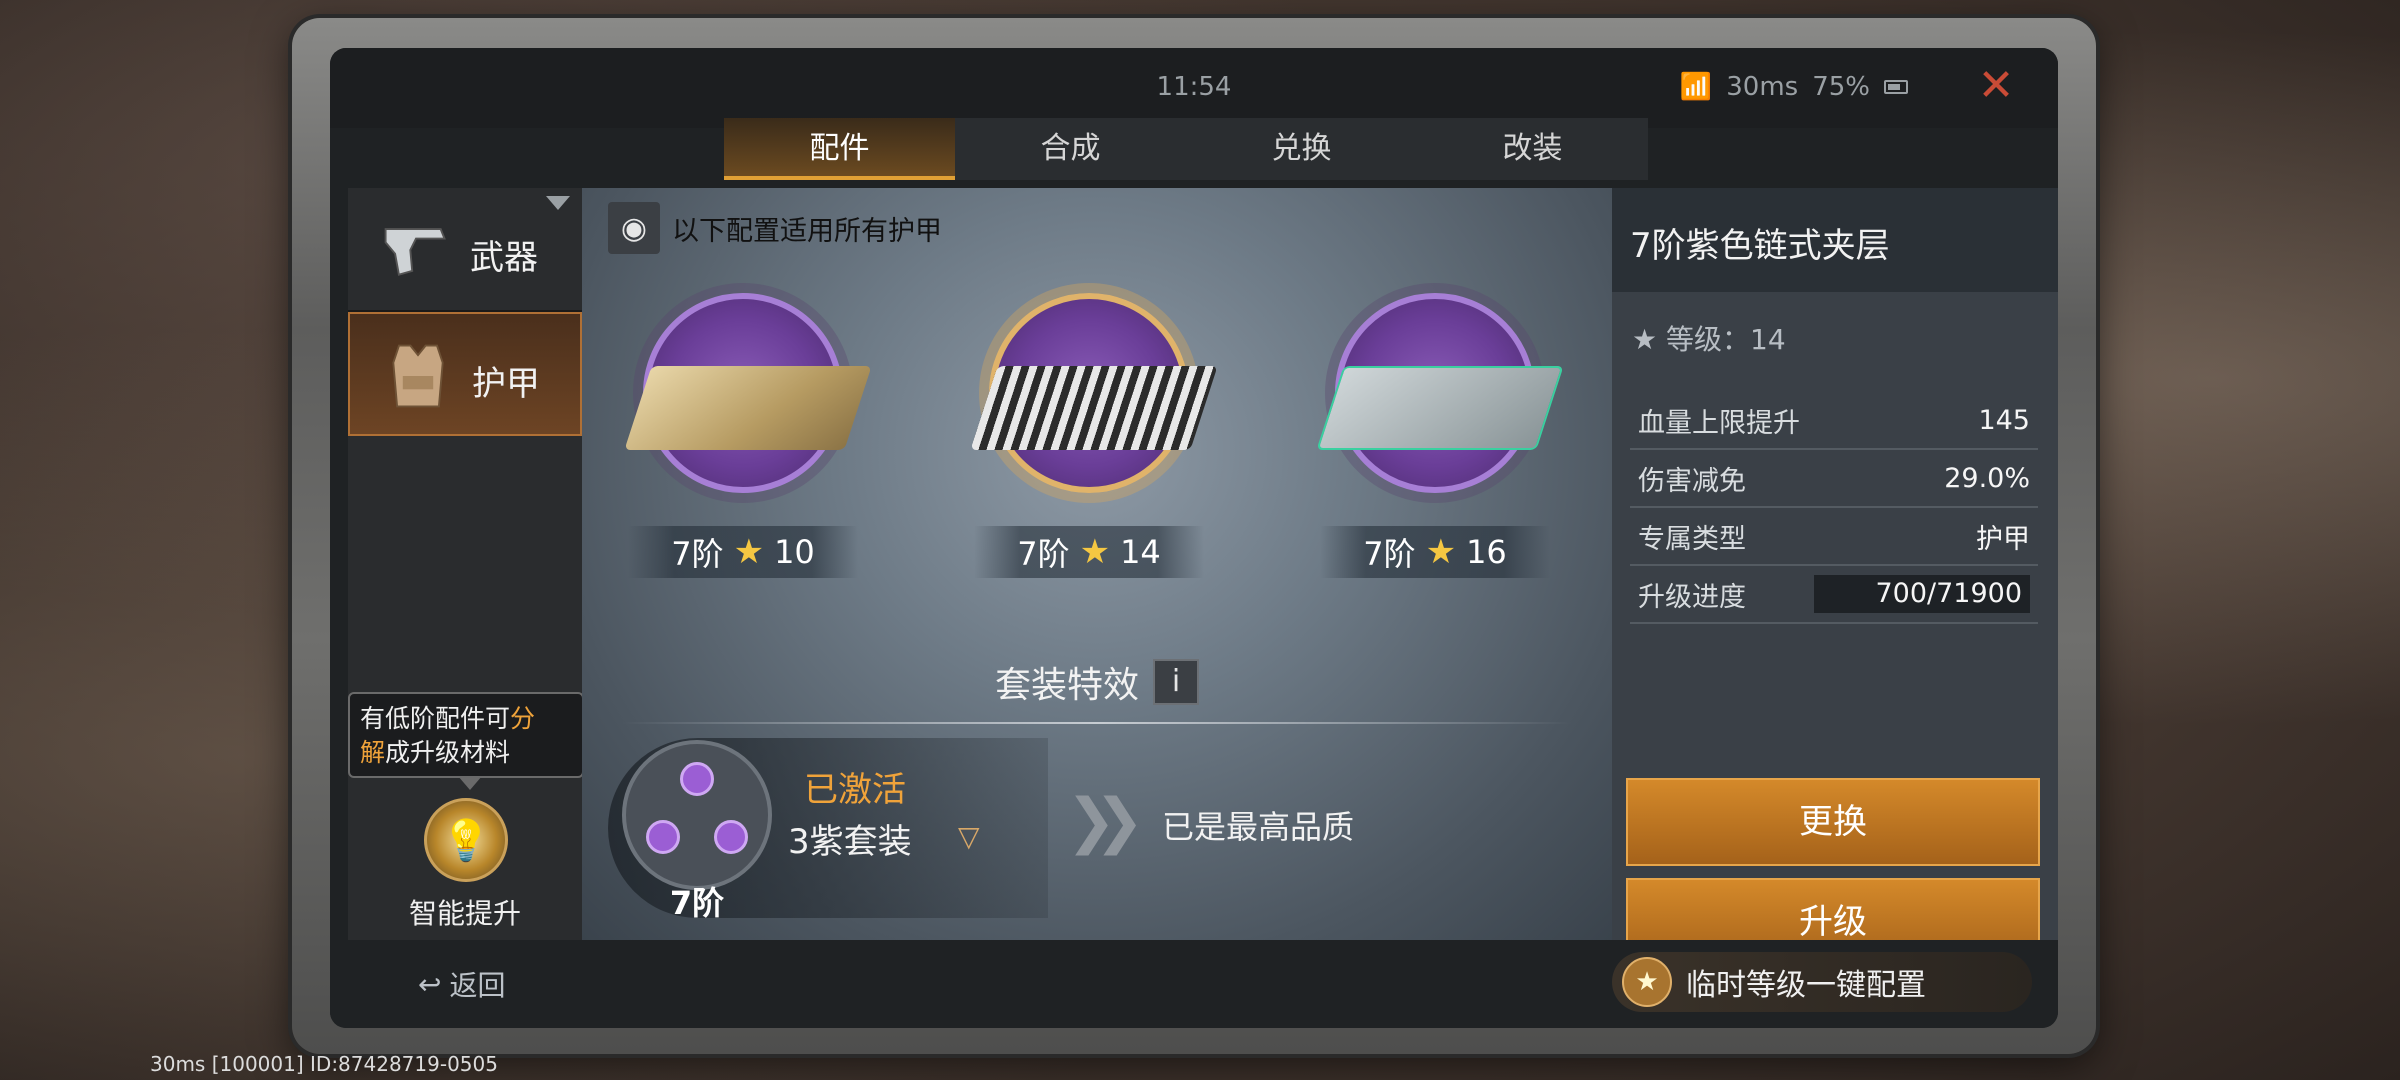 This screenshot has height=1080, width=2400. What do you see at coordinates (1105, 821) in the screenshot?
I see `double-chevron-right-icon: ❯❯` at bounding box center [1105, 821].